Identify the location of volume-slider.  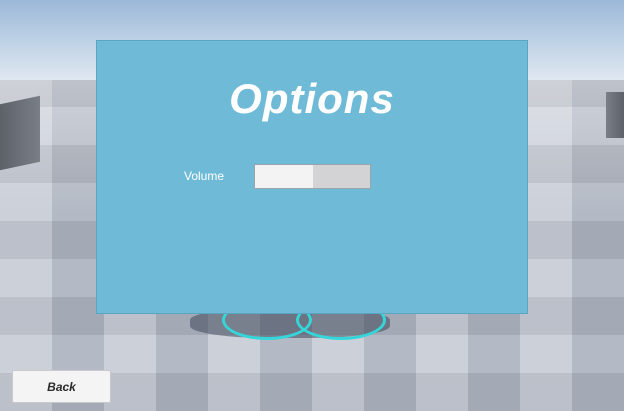
(312, 176).